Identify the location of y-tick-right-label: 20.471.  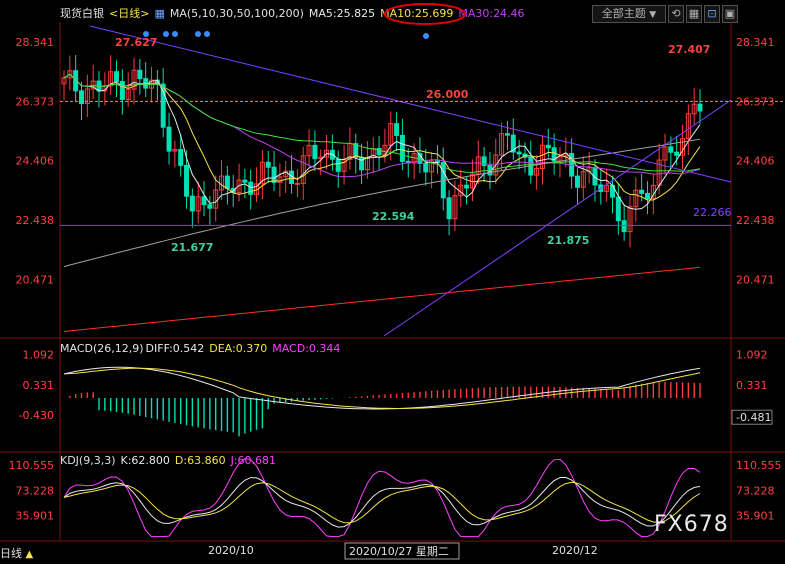
(755, 280).